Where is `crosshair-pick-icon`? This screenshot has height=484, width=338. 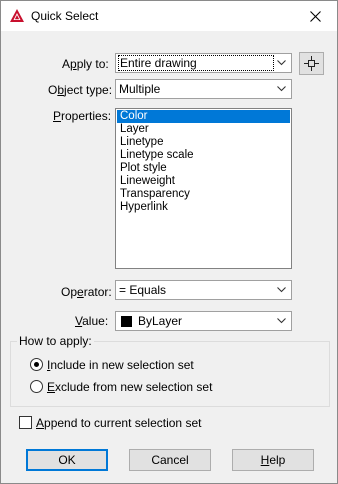
crosshair-pick-icon is located at coordinates (311, 63).